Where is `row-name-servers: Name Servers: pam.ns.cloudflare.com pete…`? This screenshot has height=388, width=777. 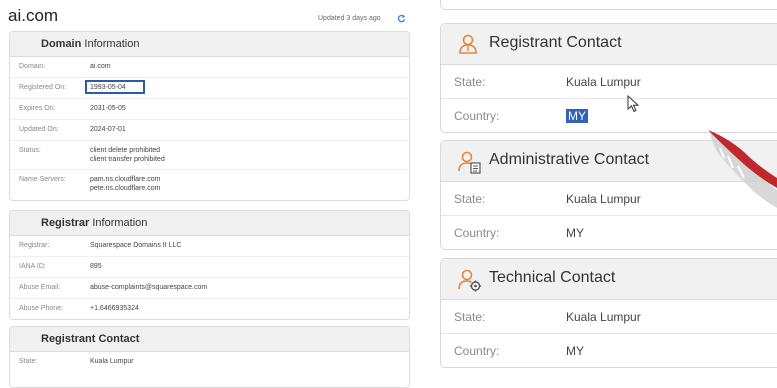 row-name-servers: Name Servers: pam.ns.cloudflare.com pete… is located at coordinates (209, 185).